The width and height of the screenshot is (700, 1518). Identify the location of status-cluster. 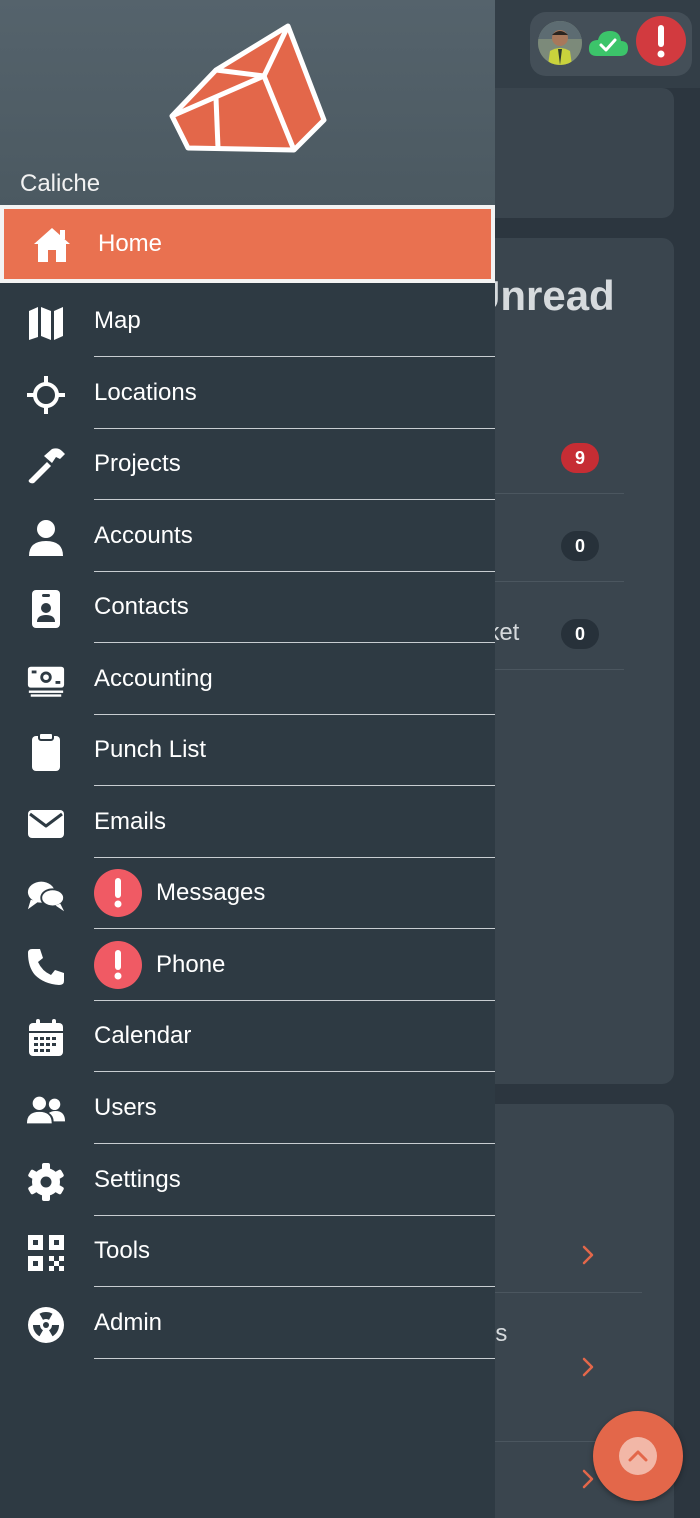
(611, 44).